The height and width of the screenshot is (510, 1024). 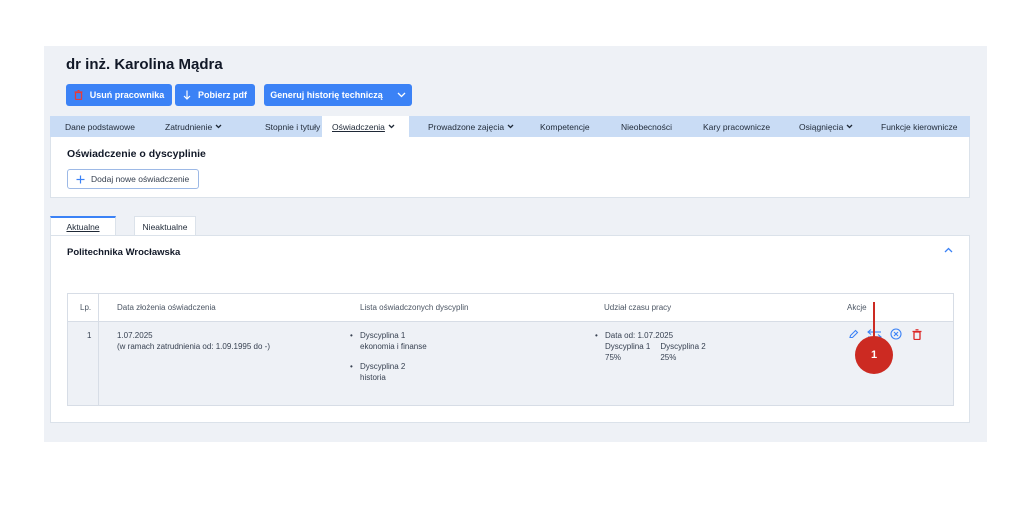 I want to click on time-share-date: Data od: 1.07.2025, so click(x=650, y=335).